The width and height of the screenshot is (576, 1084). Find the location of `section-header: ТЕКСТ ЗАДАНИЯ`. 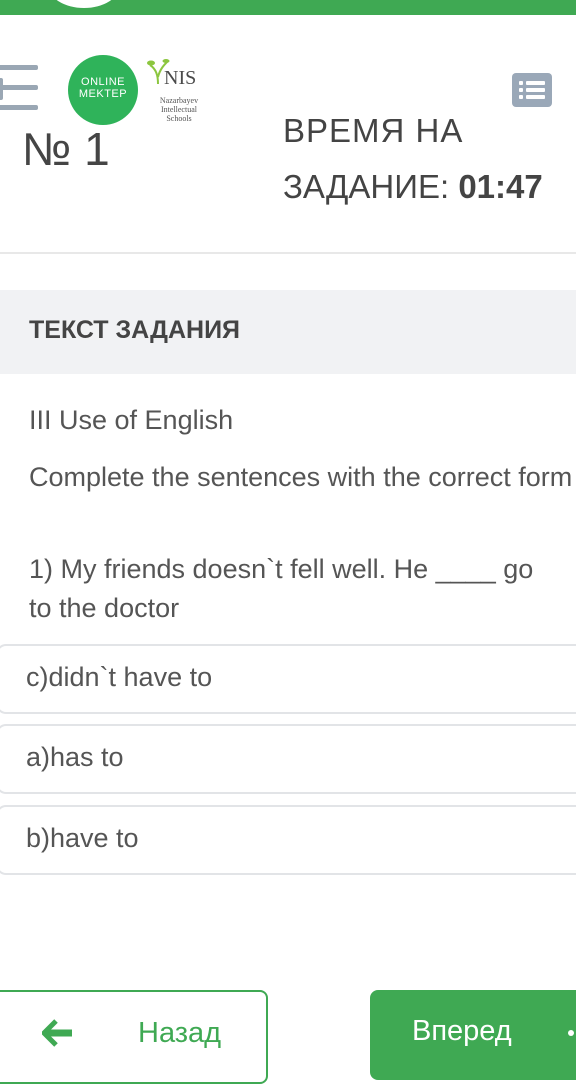

section-header: ТЕКСТ ЗАДАНИЯ is located at coordinates (288, 332).